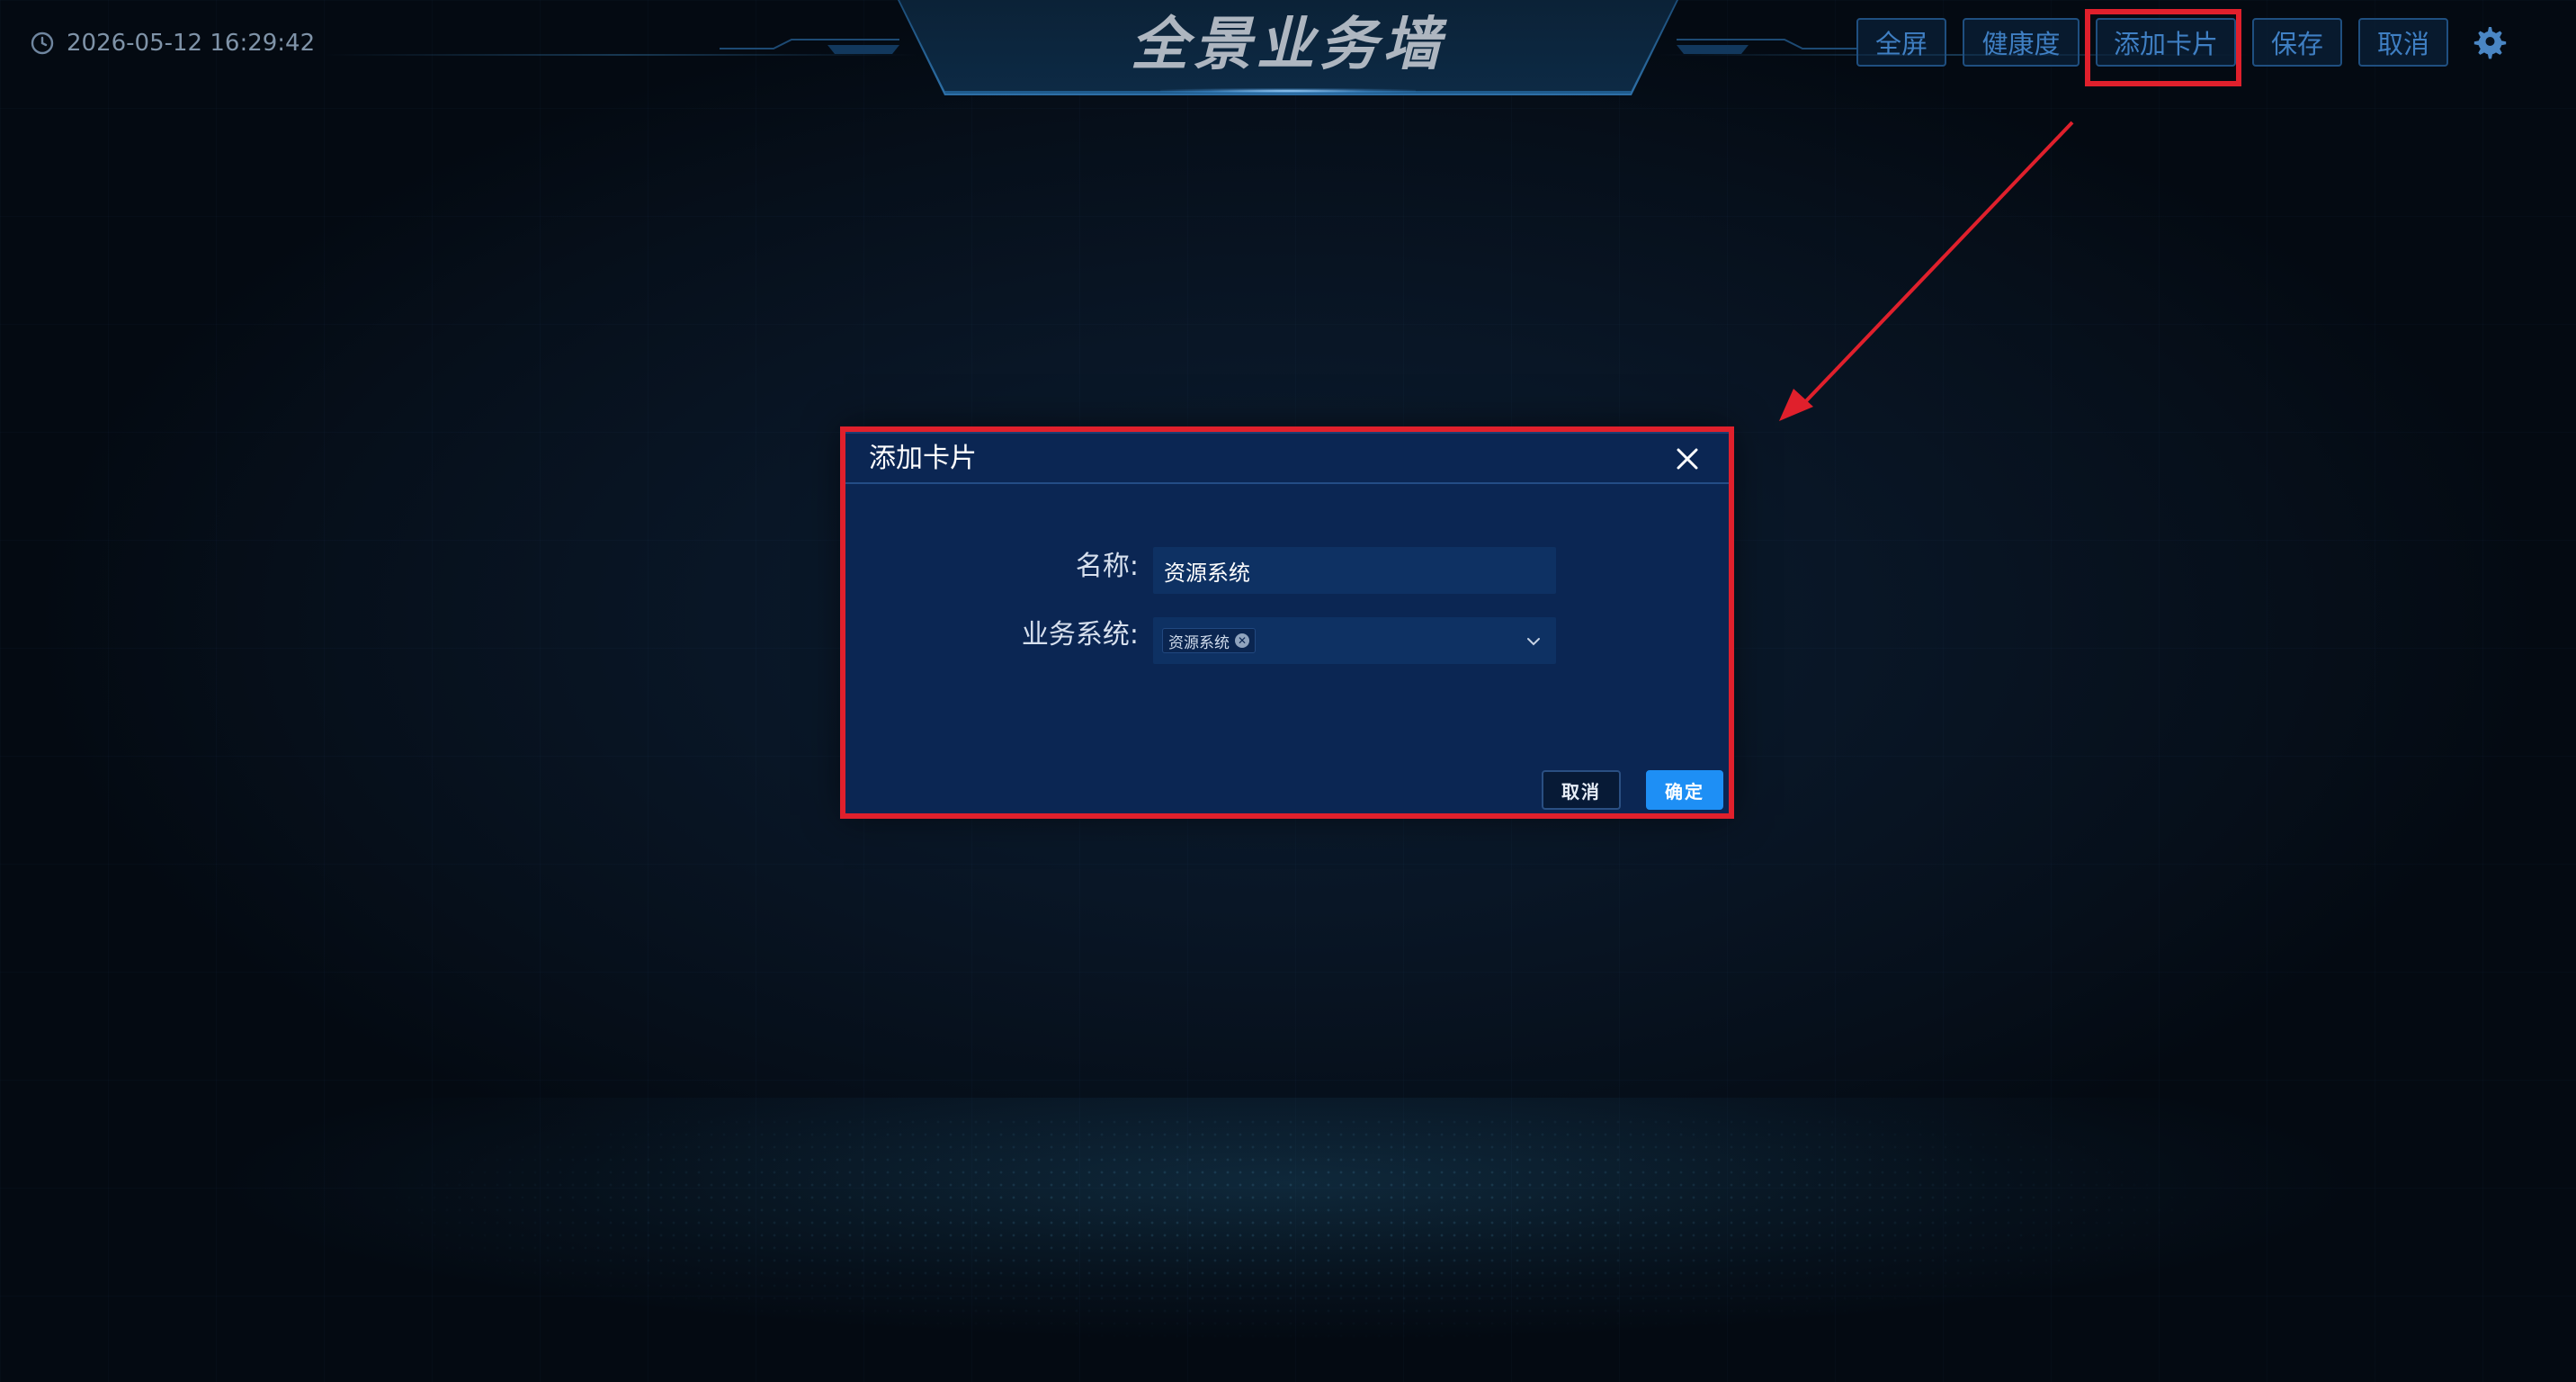 This screenshot has height=1382, width=2576. Describe the element at coordinates (2022, 43) in the screenshot. I see `health-button: 健康度` at that location.